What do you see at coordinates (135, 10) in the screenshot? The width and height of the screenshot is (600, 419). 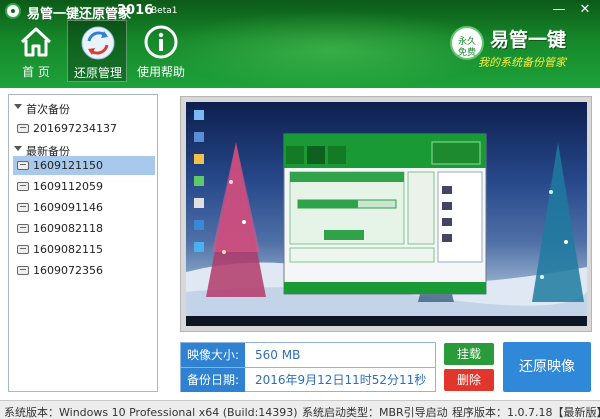 I see `app-year: 2016` at bounding box center [135, 10].